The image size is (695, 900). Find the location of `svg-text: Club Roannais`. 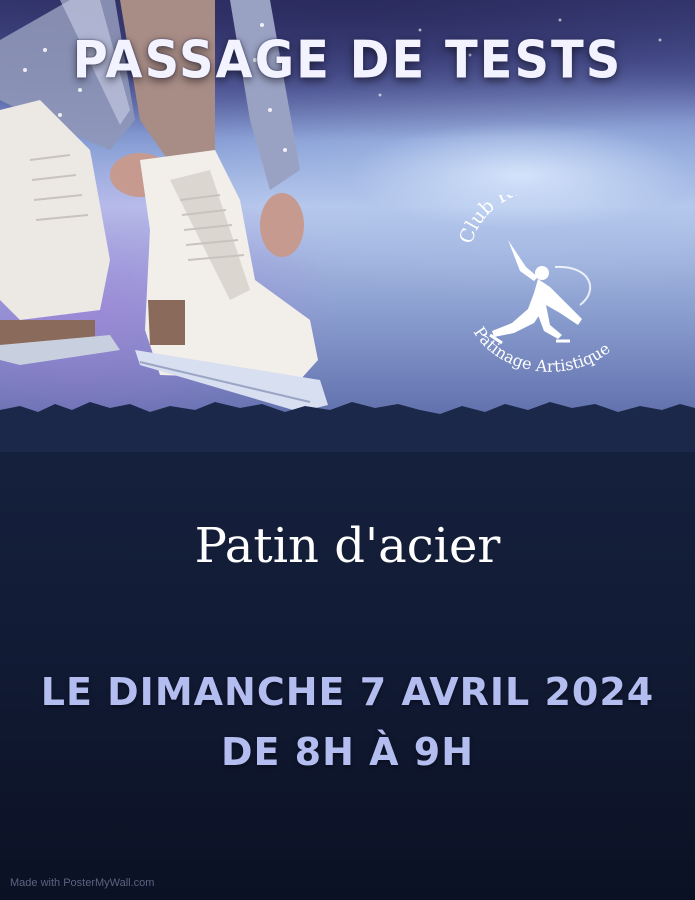

svg-text: Club Roannais is located at coordinates (523, 220).